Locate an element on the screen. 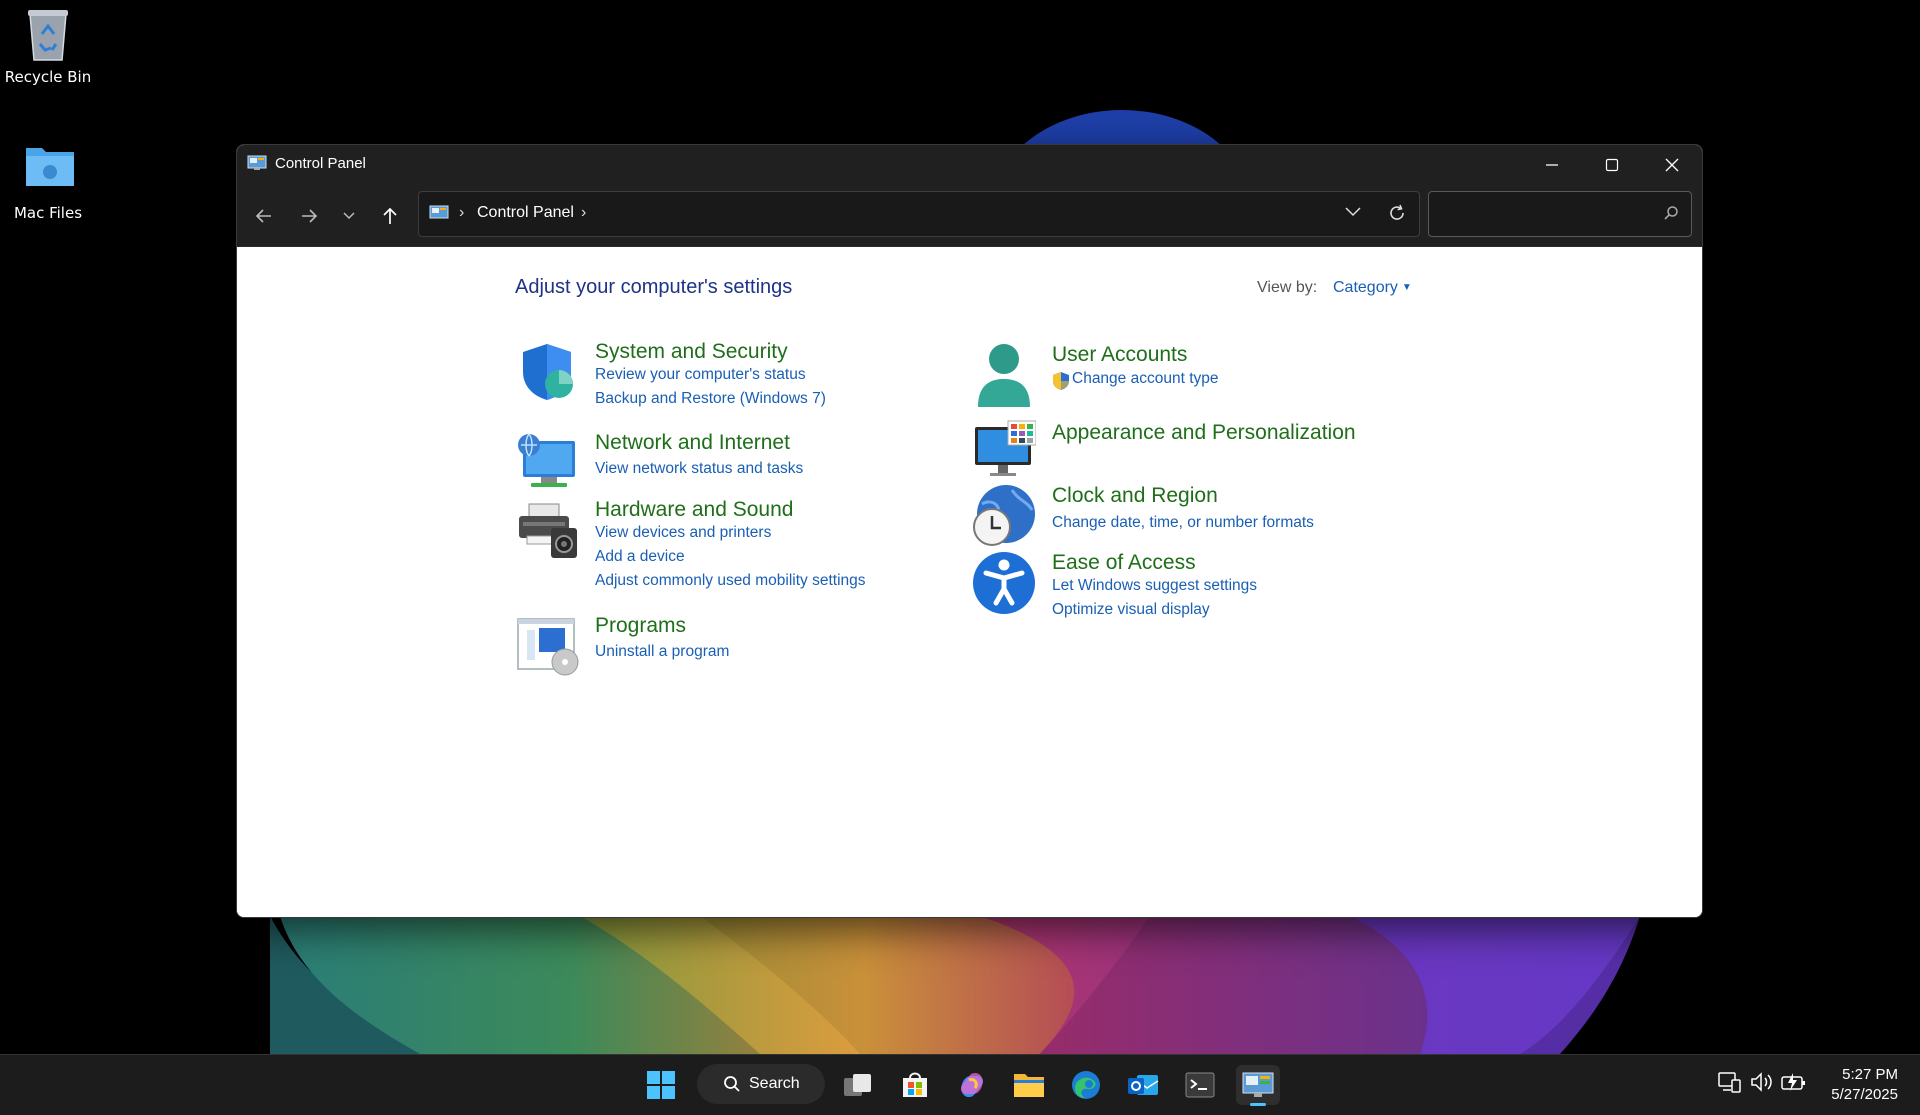 The height and width of the screenshot is (1115, 1920). outlook-button is located at coordinates (1143, 1085).